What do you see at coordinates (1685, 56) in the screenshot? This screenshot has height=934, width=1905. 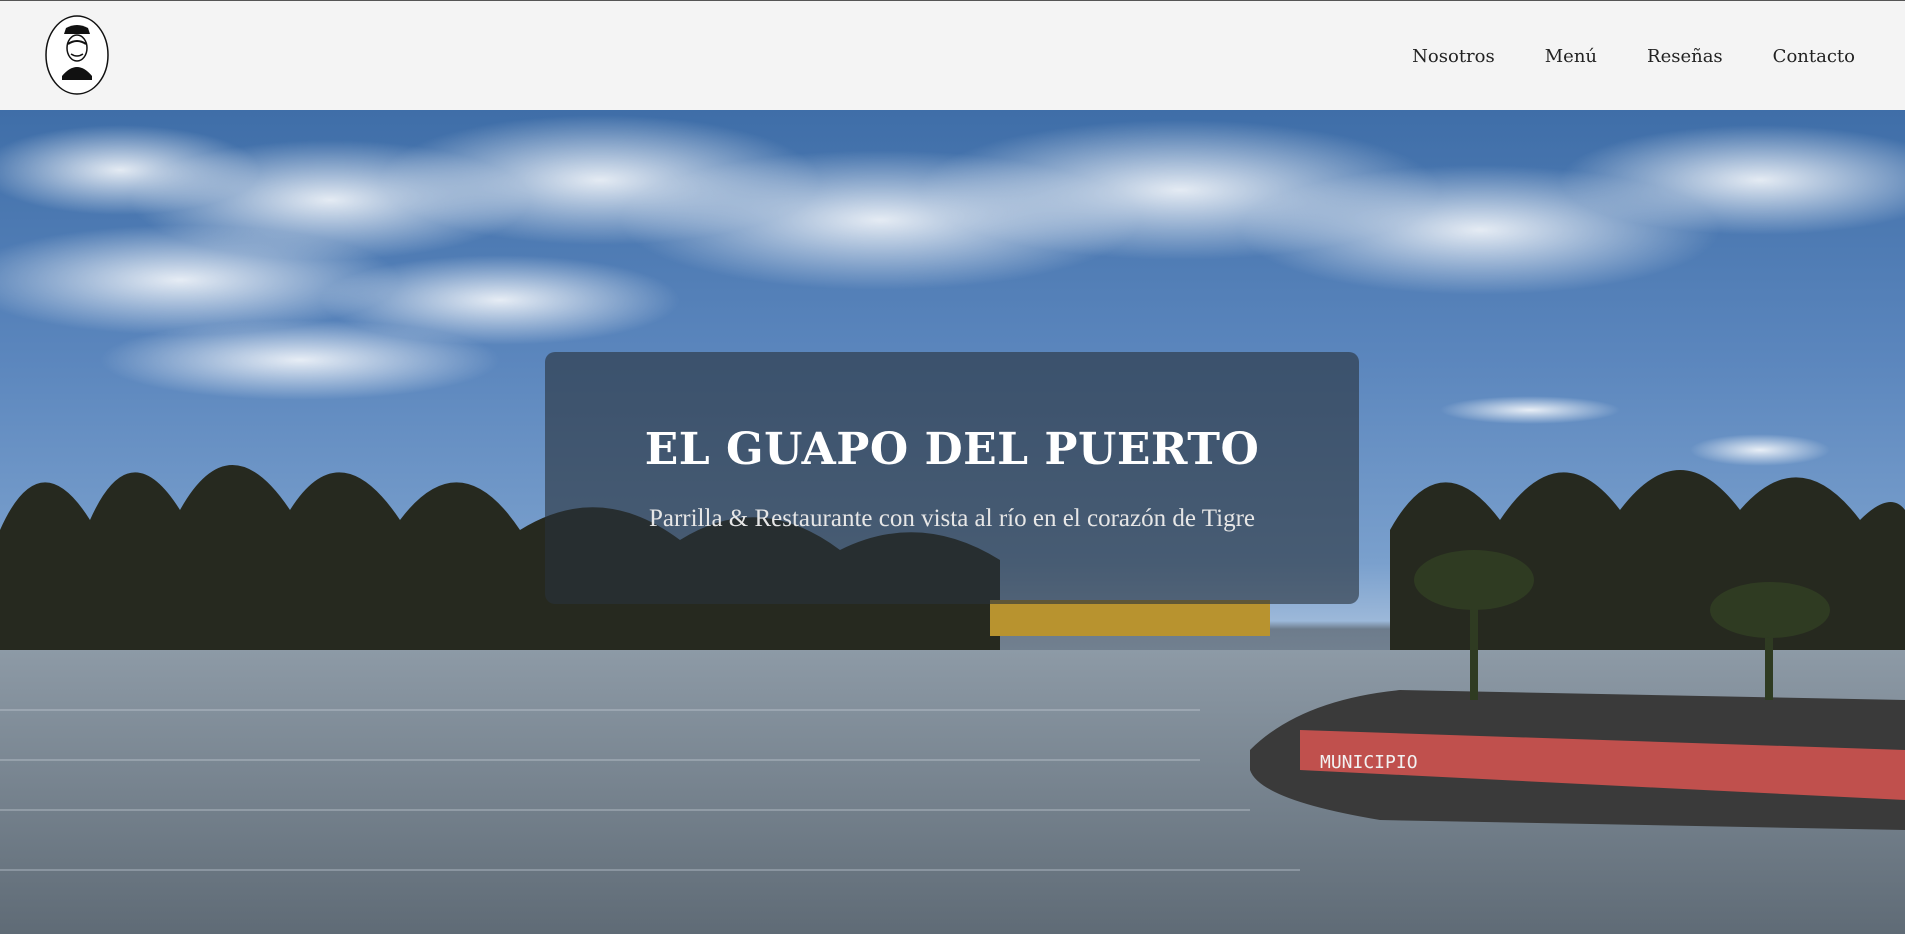 I see `nav-link-resenas: Reseñas` at bounding box center [1685, 56].